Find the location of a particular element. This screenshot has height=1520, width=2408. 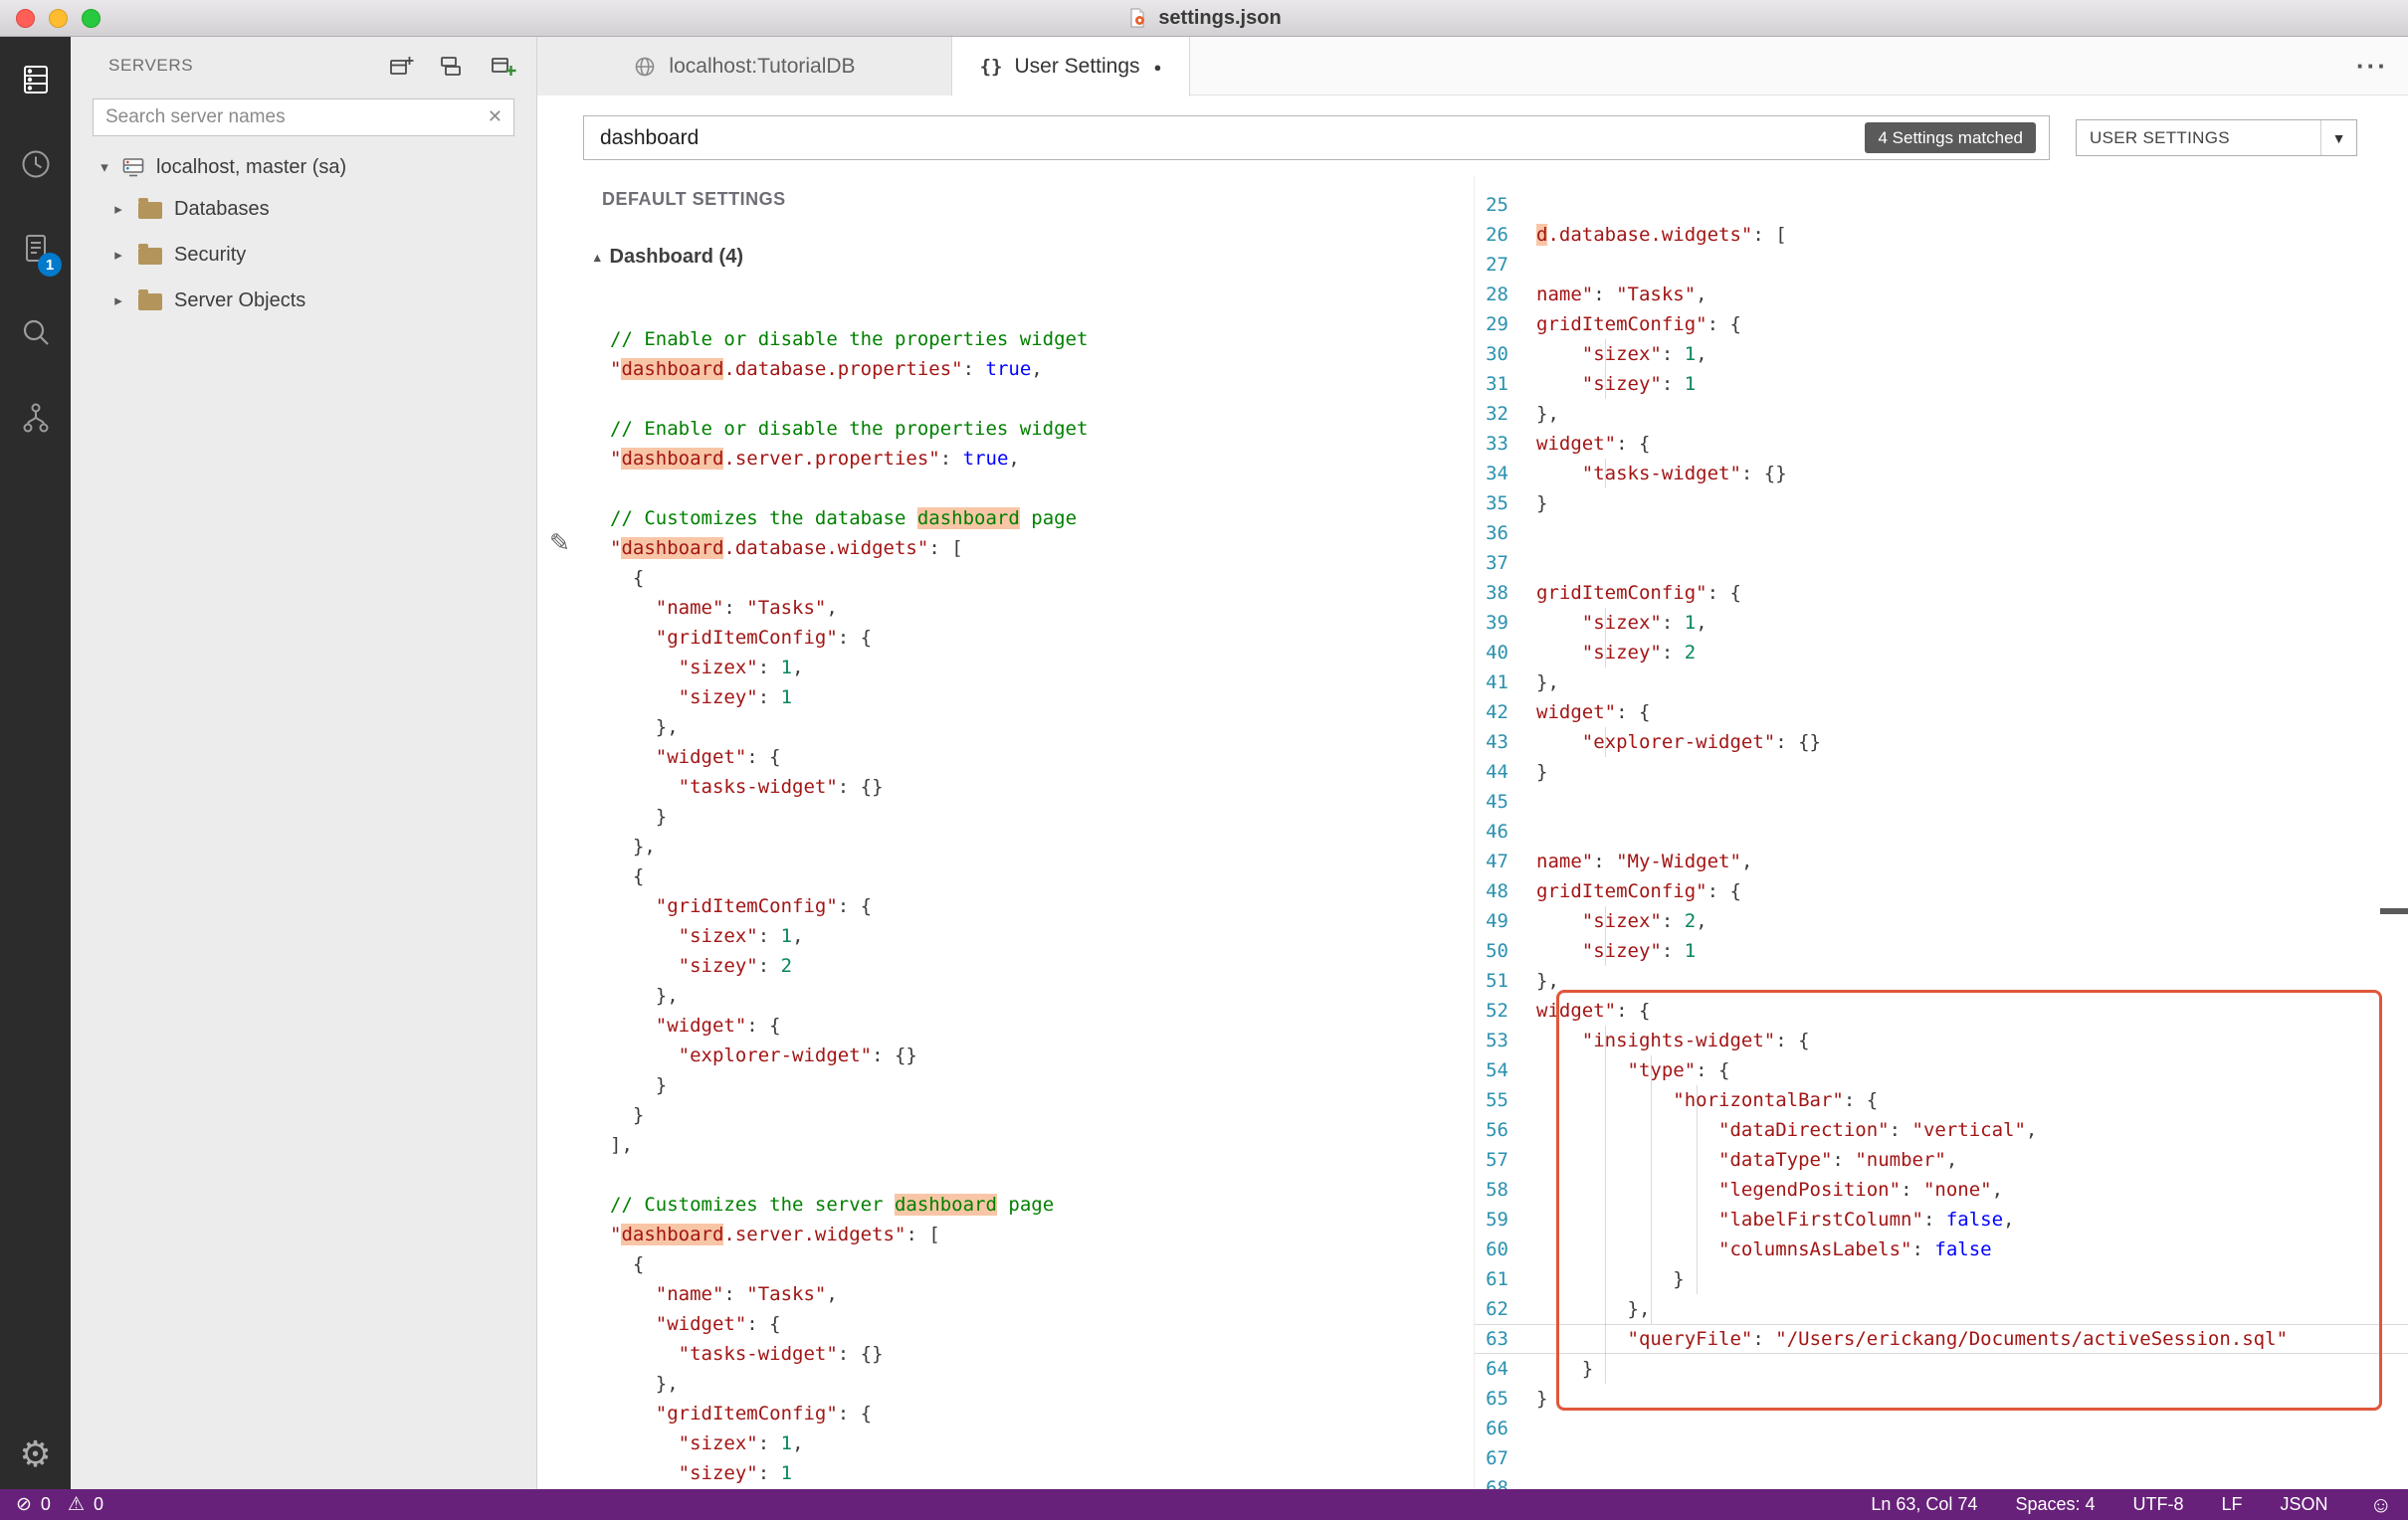

active-connections-icon is located at coordinates (503, 66).